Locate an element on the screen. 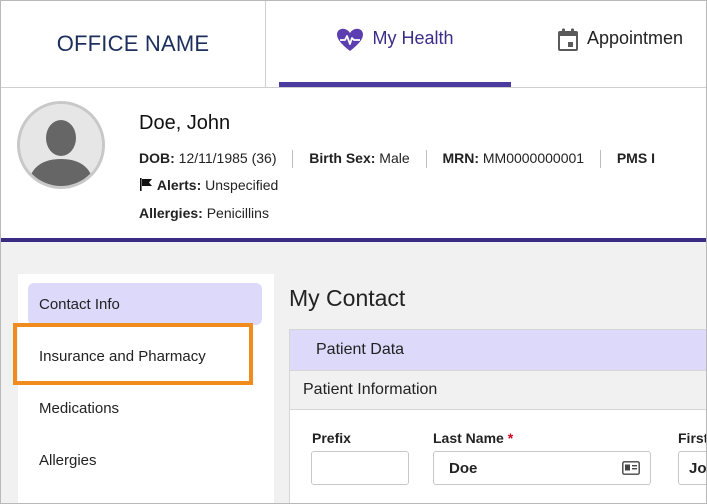 This screenshot has width=707, height=504. last-name-label-text: Last Name is located at coordinates (468, 438).